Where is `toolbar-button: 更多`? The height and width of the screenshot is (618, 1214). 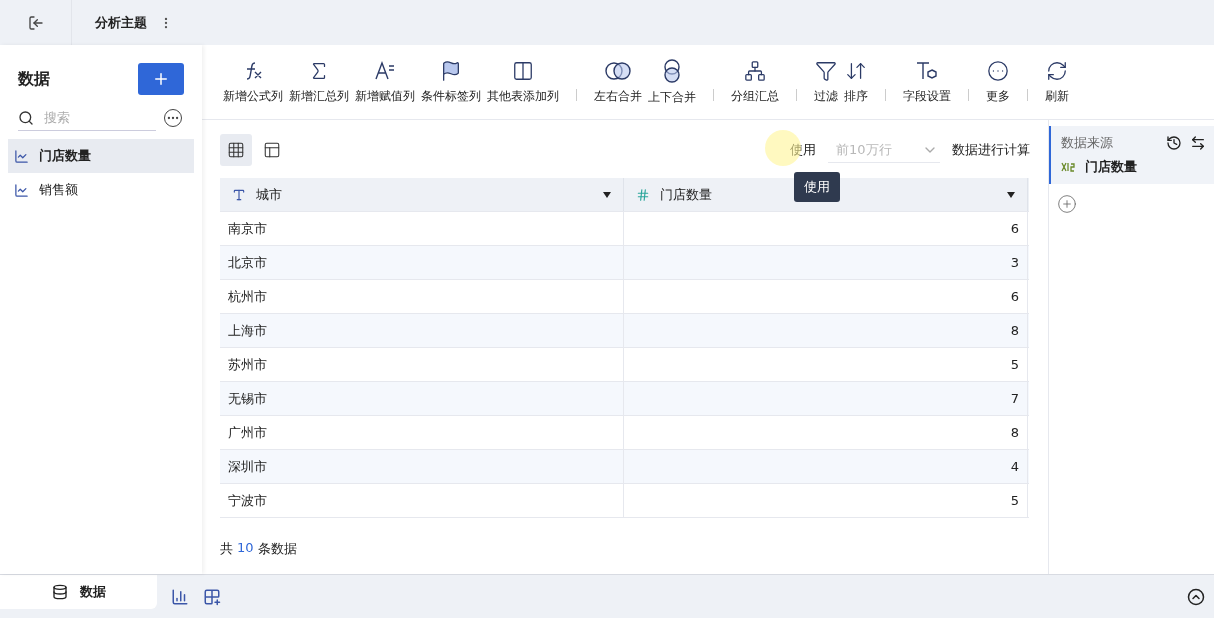 toolbar-button: 更多 is located at coordinates (998, 82).